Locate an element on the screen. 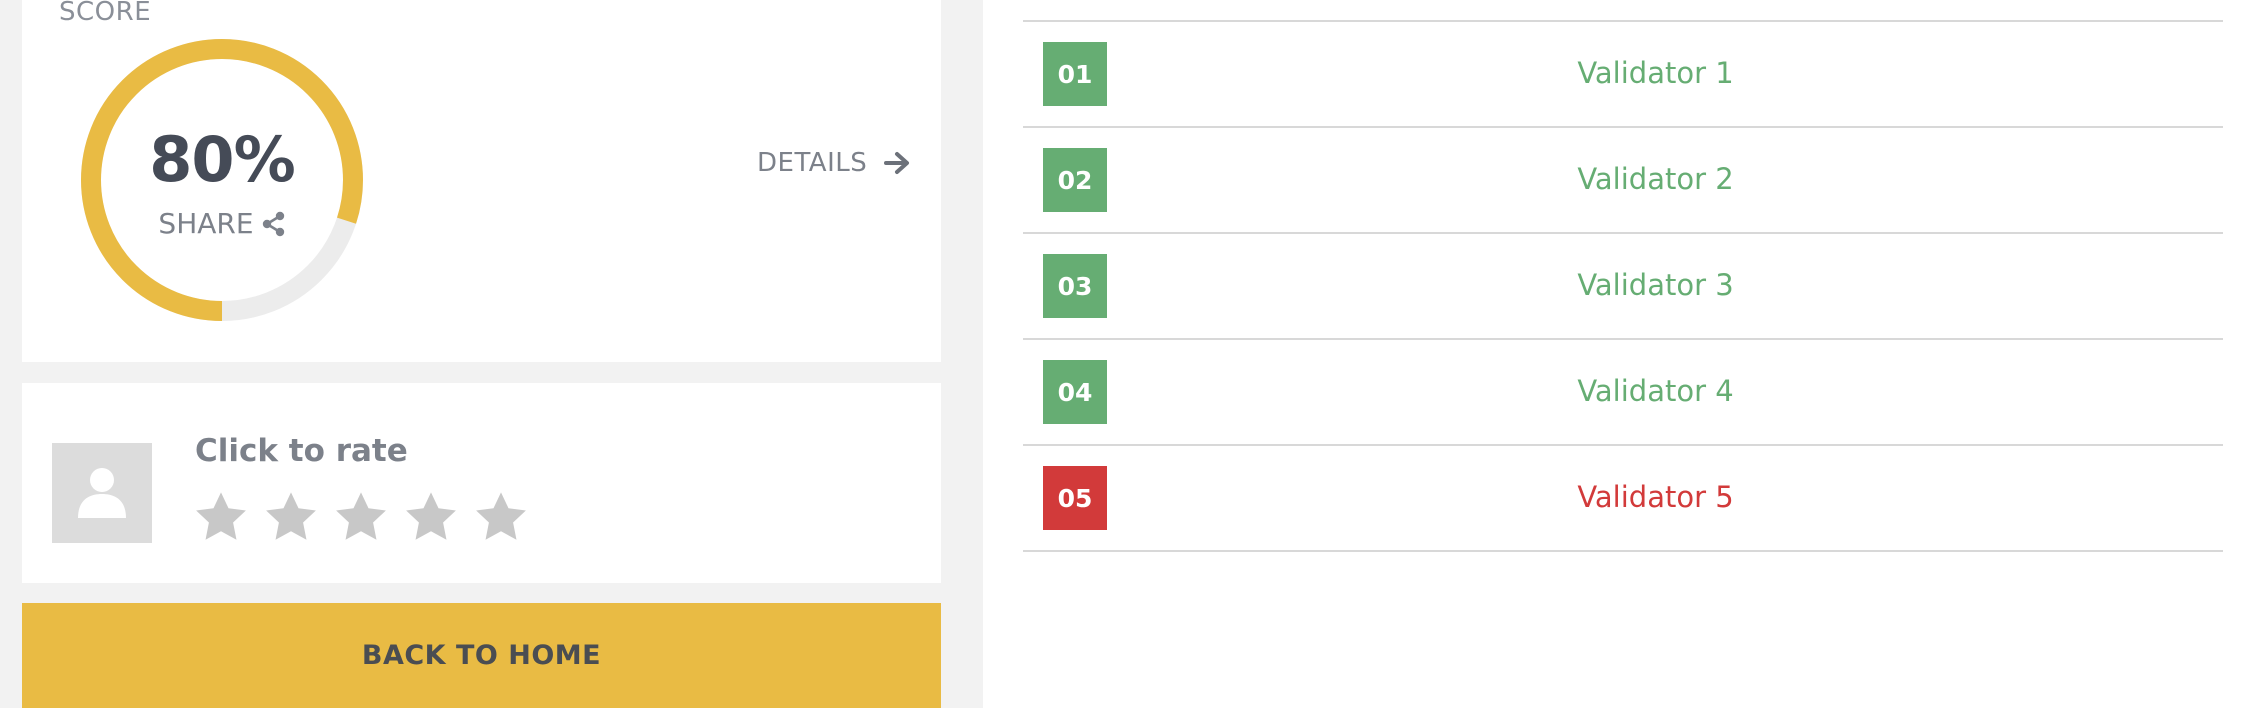  avatar is located at coordinates (102, 493).